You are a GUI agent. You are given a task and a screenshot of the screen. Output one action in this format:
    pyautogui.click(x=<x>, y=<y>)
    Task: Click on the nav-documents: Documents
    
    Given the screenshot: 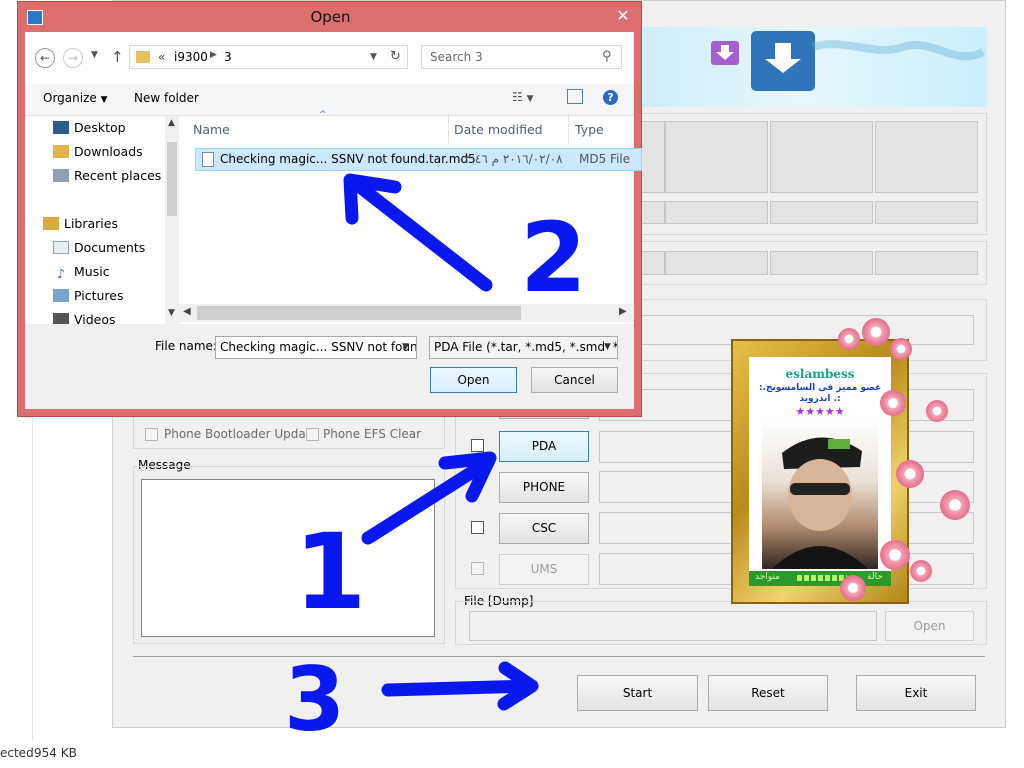 What is the action you would take?
    pyautogui.click(x=99, y=248)
    